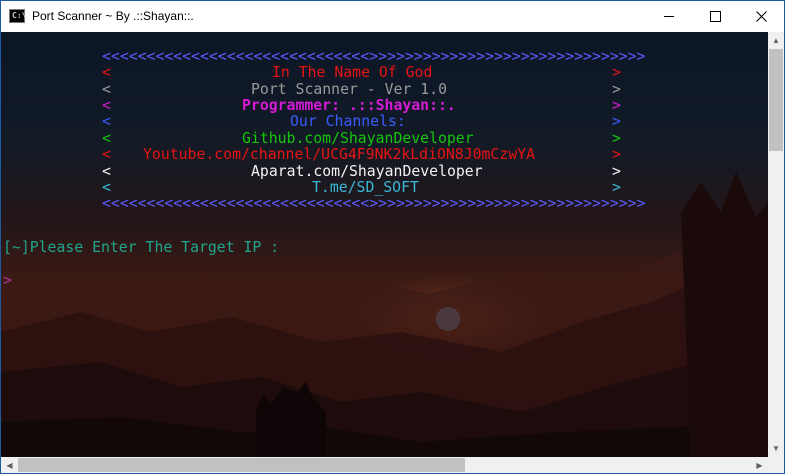 The image size is (785, 474). I want to click on console-app-icon: C:\, so click(18, 16).